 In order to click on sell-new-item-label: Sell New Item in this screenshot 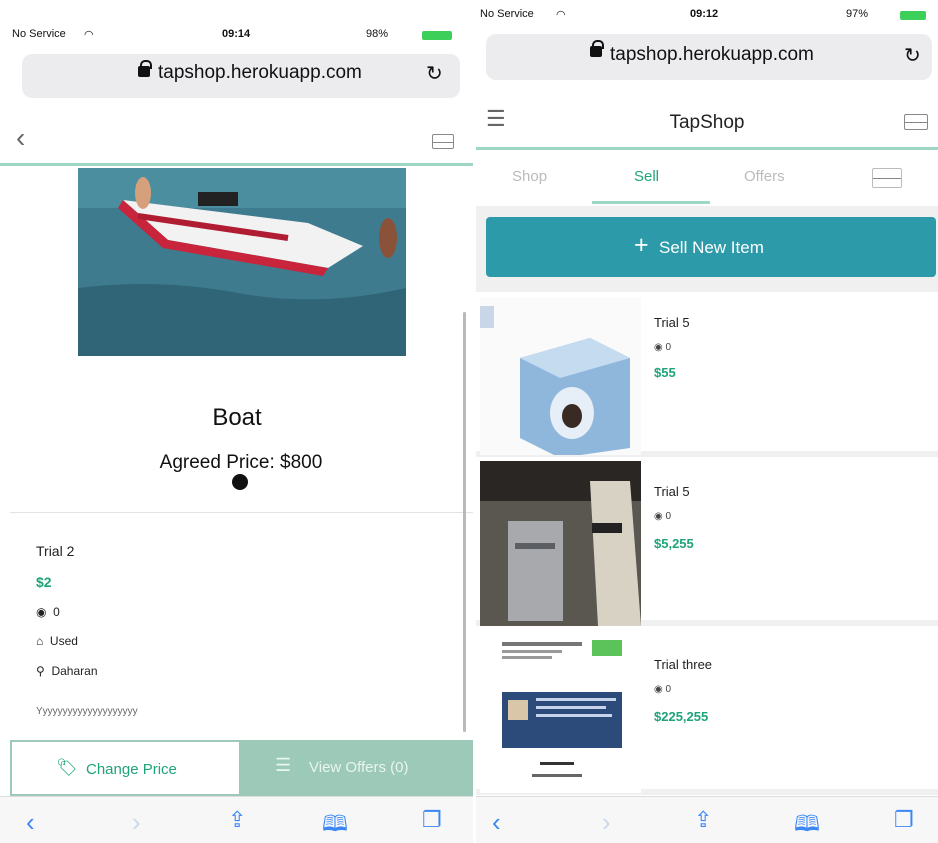, I will do `click(711, 247)`.